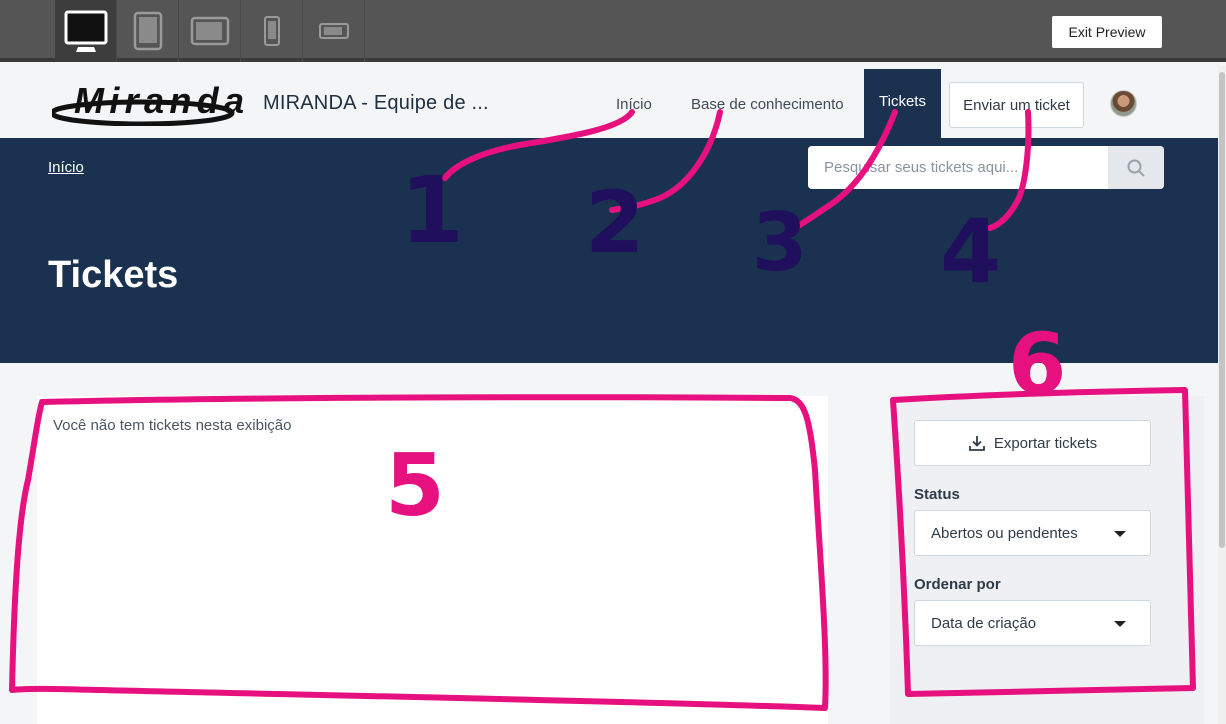 The height and width of the screenshot is (724, 1226). What do you see at coordinates (1004, 533) in the screenshot?
I see `status-select-value: Abertos ou pendentes` at bounding box center [1004, 533].